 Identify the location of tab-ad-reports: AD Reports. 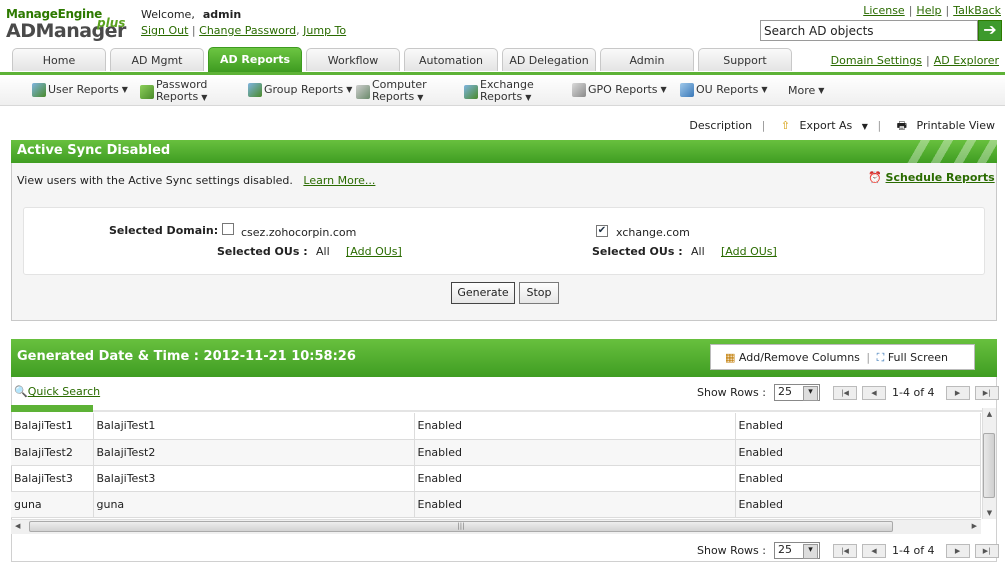
(255, 59).